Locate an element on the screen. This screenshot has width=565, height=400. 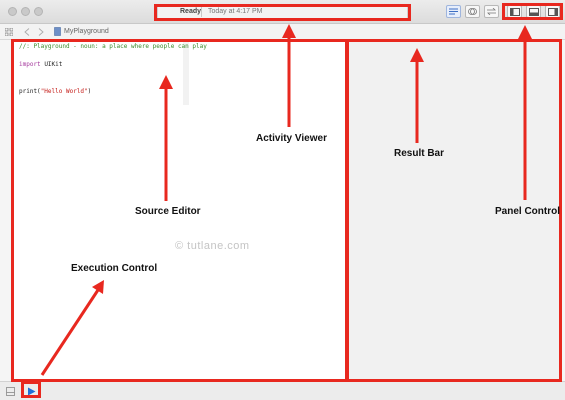
source-editor-label: Source Editor is located at coordinates (168, 211).